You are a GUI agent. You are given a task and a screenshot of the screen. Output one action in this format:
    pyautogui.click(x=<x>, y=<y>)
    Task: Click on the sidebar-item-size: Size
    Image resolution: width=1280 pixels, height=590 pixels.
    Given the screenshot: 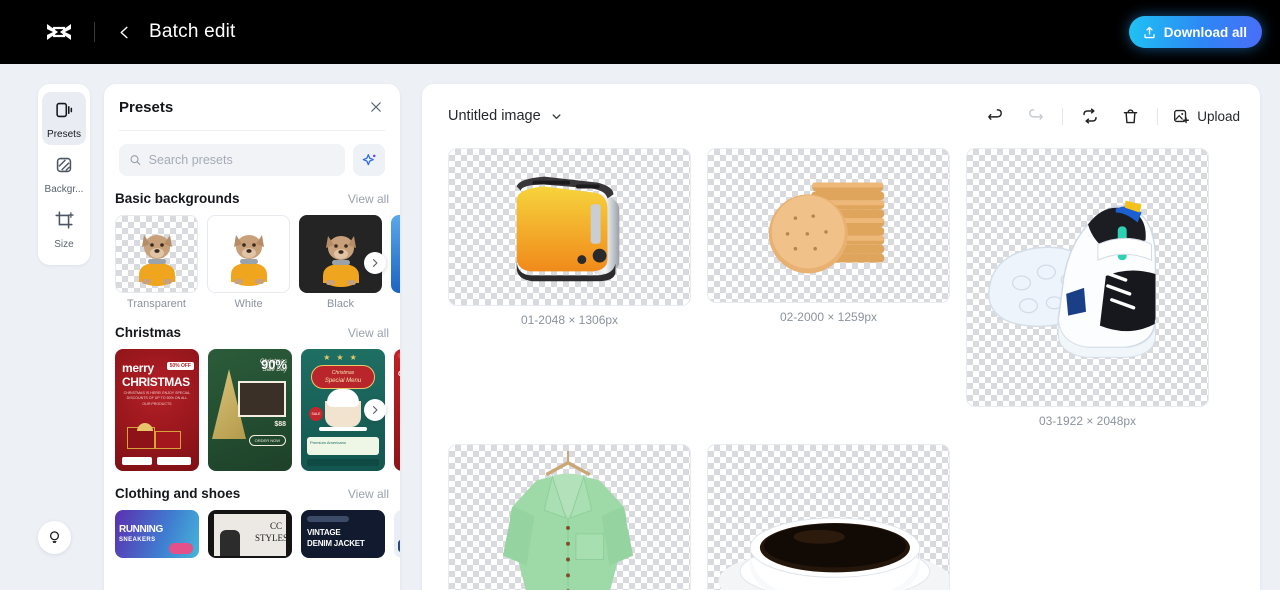 What is the action you would take?
    pyautogui.click(x=64, y=228)
    